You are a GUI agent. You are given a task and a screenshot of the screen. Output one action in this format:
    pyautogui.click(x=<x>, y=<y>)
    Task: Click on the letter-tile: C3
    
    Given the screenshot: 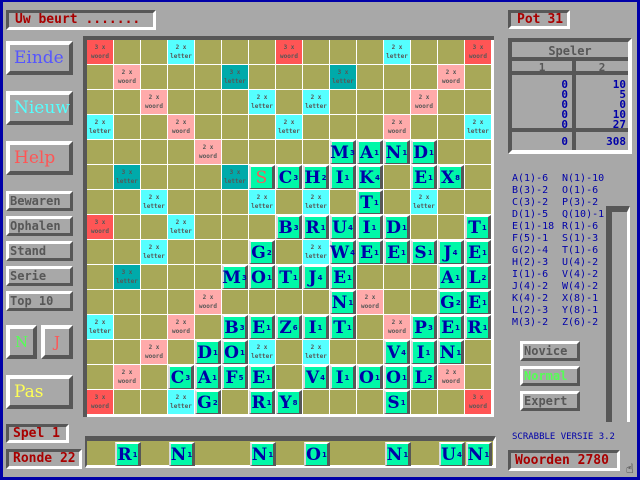 What is the action you would take?
    pyautogui.click(x=181, y=377)
    